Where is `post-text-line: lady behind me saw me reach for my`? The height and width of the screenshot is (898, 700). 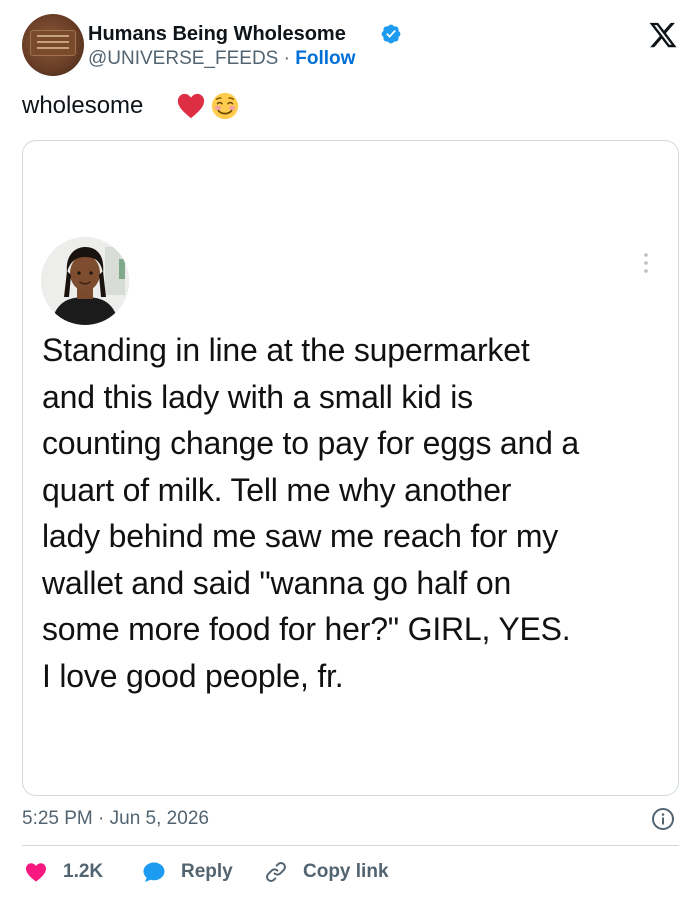
post-text-line: lady behind me saw me reach for my is located at coordinates (300, 536).